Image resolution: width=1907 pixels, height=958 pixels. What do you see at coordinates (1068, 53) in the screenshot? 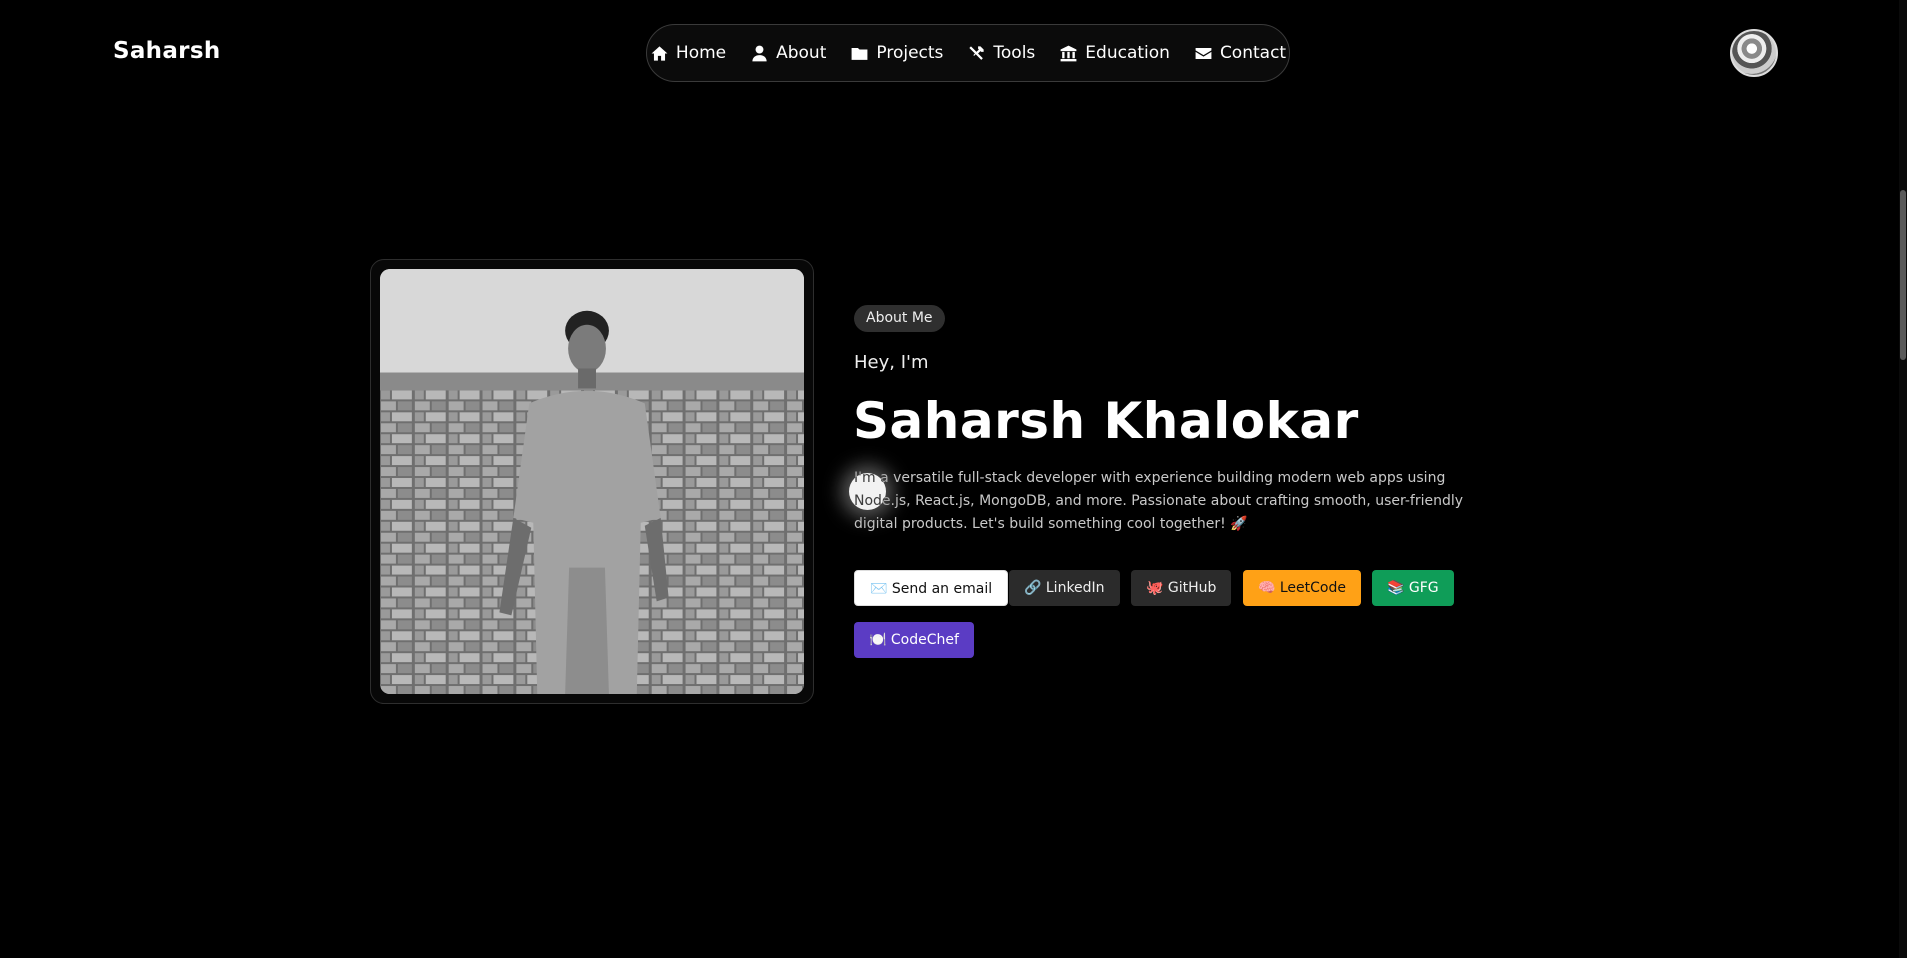
I see `institution-icon` at bounding box center [1068, 53].